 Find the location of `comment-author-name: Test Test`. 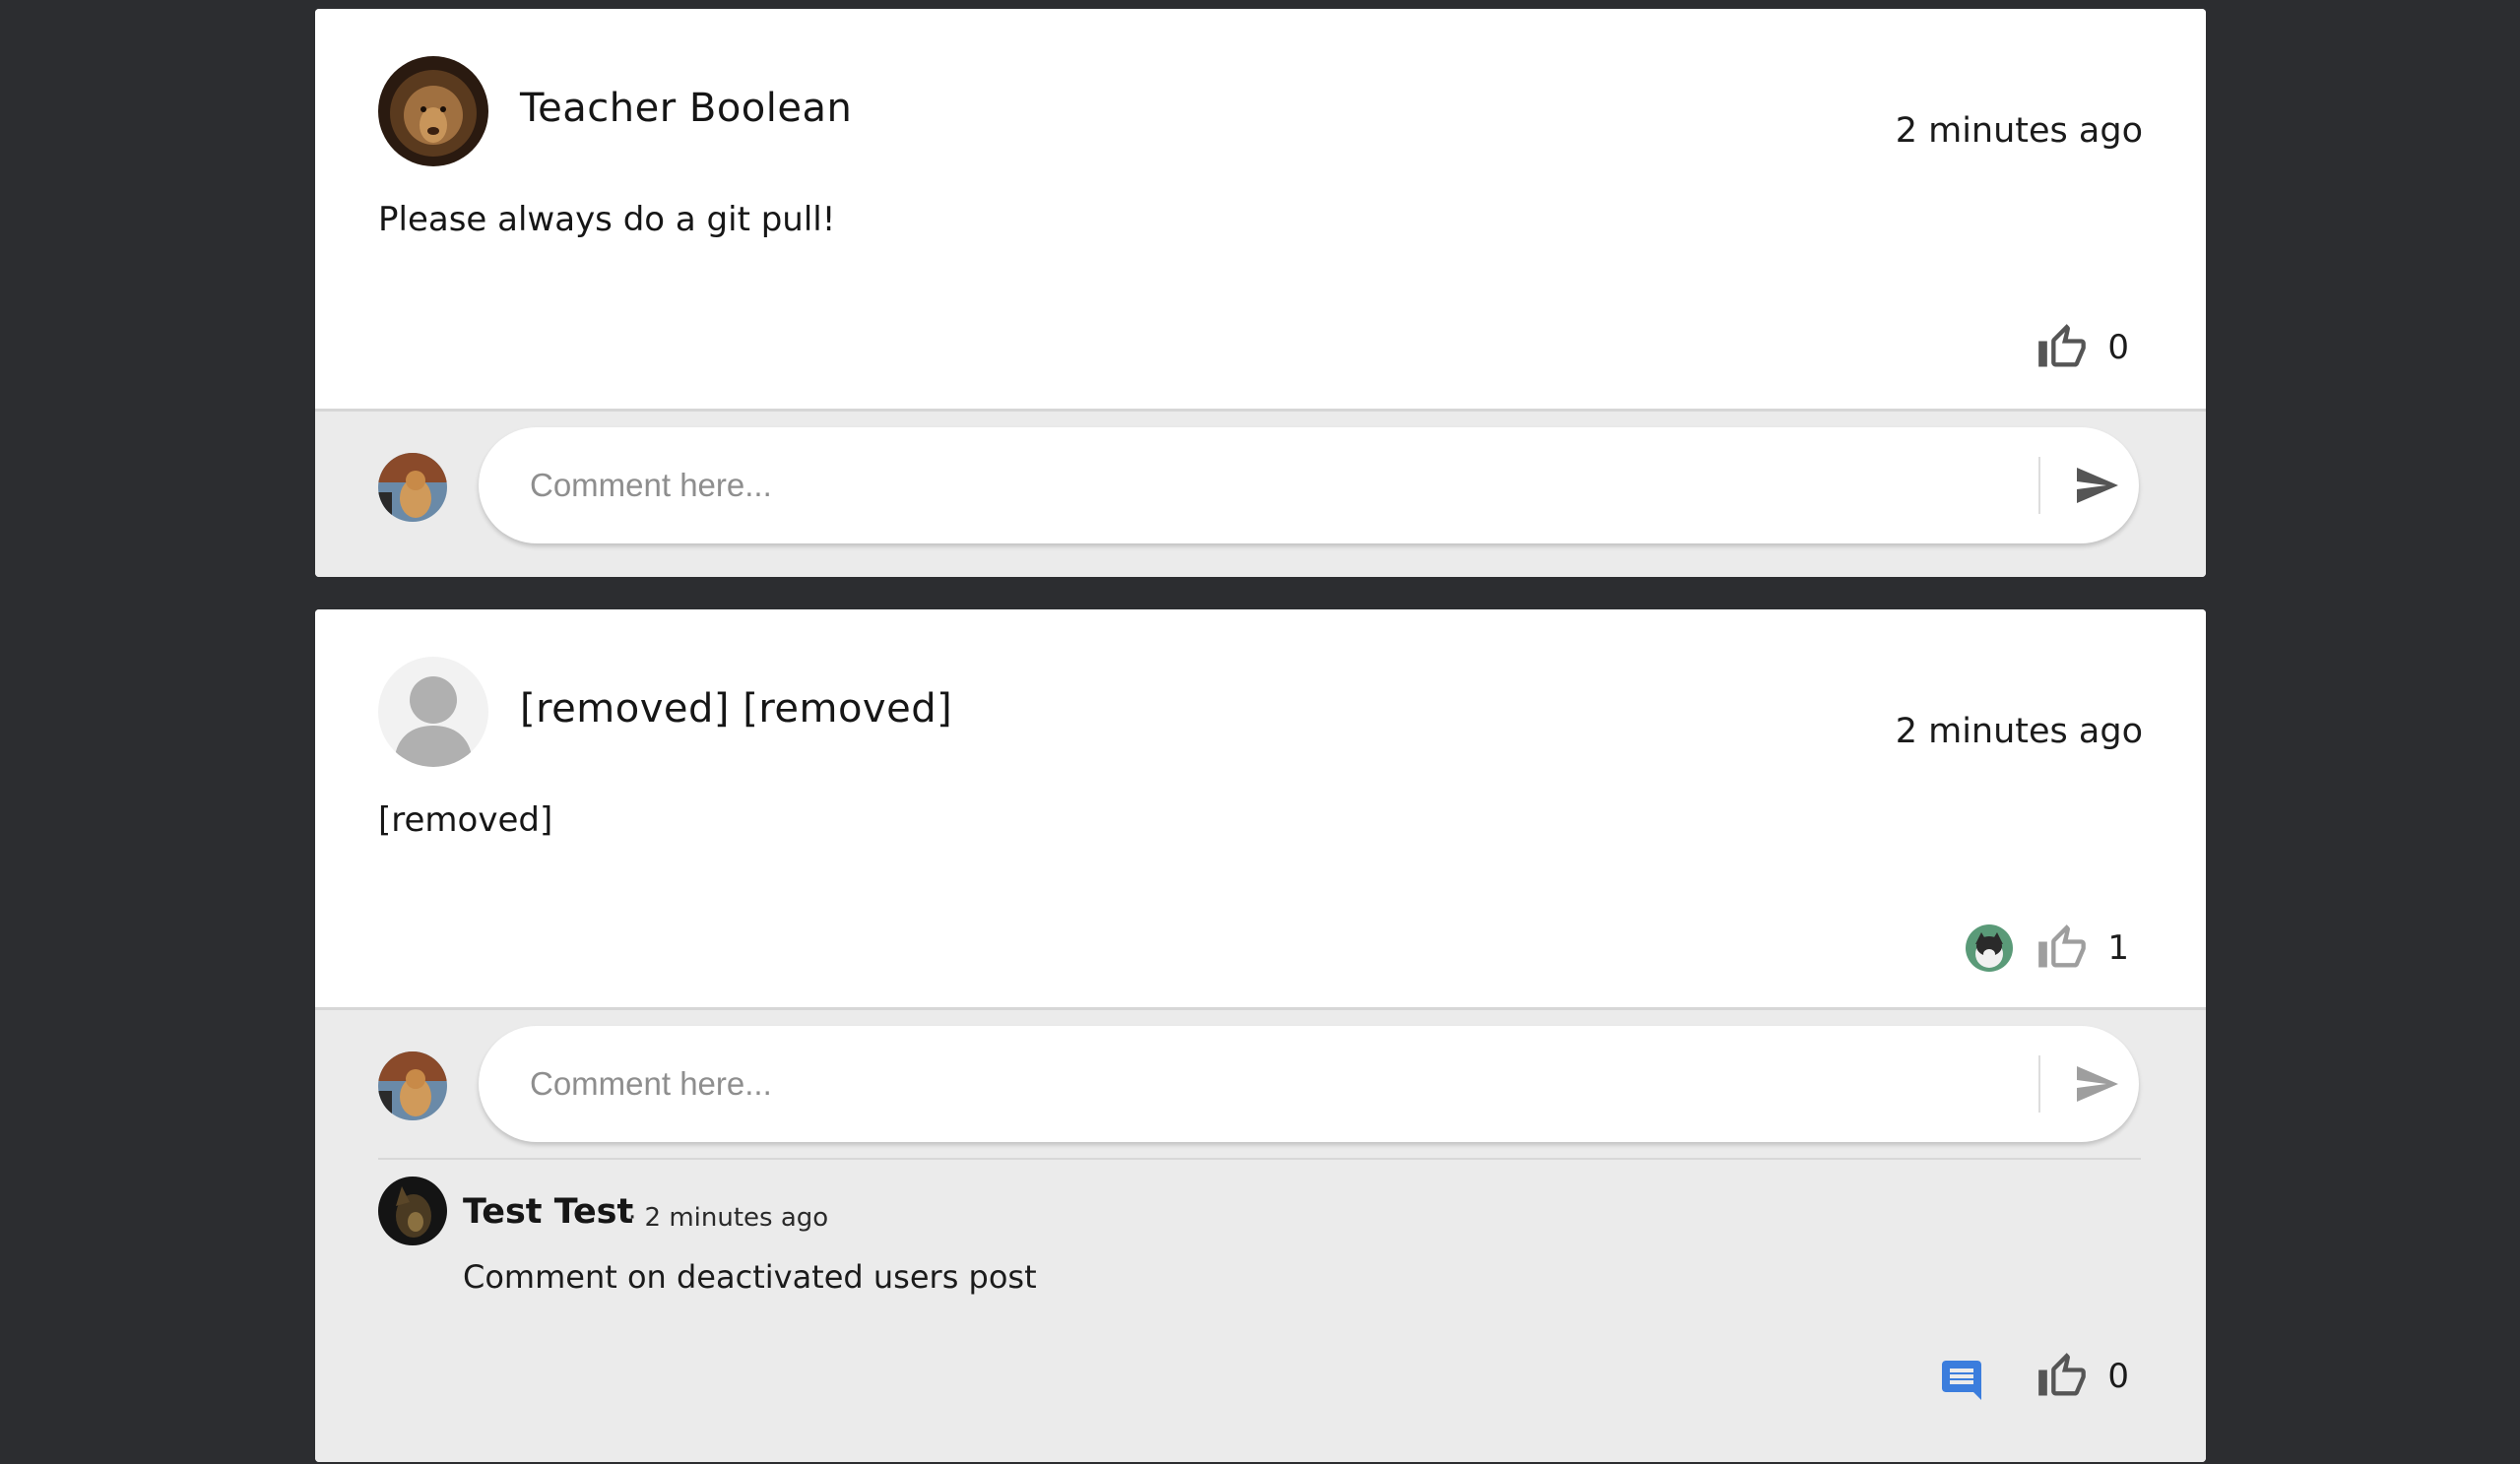

comment-author-name: Test Test is located at coordinates (548, 1212).